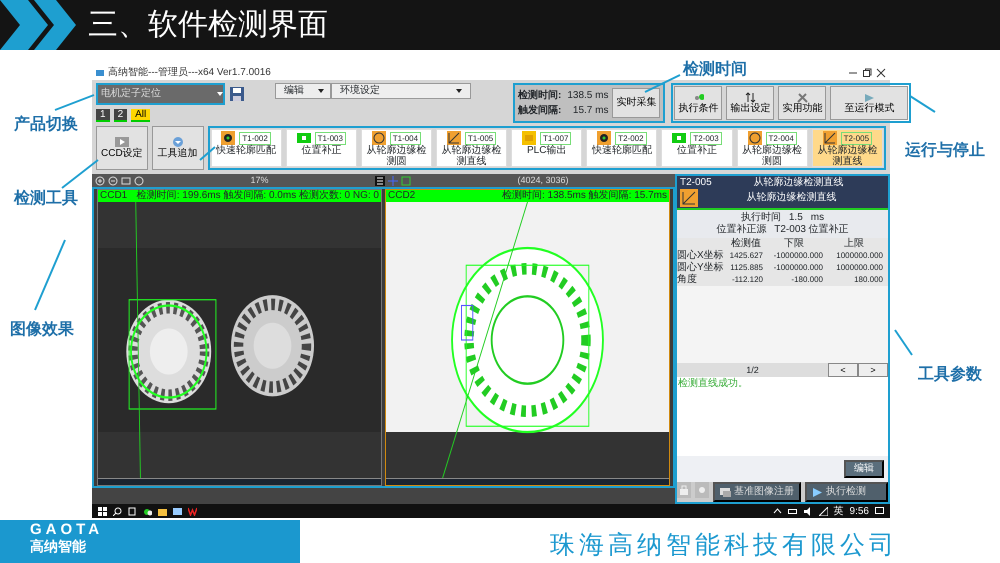 The height and width of the screenshot is (563, 1000). I want to click on restore-icon, so click(867, 73).